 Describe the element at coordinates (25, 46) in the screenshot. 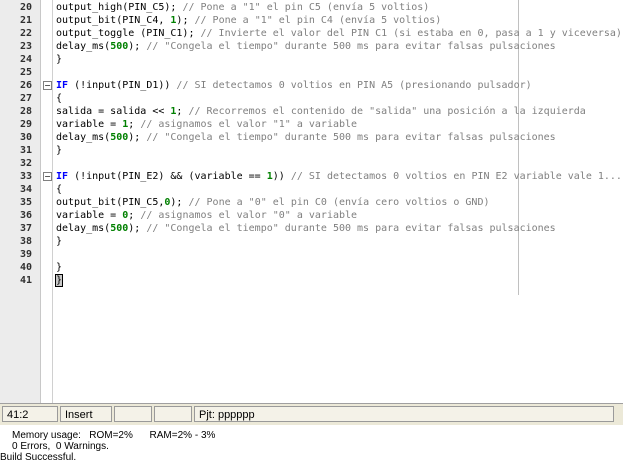

I see `line-number: 23` at that location.